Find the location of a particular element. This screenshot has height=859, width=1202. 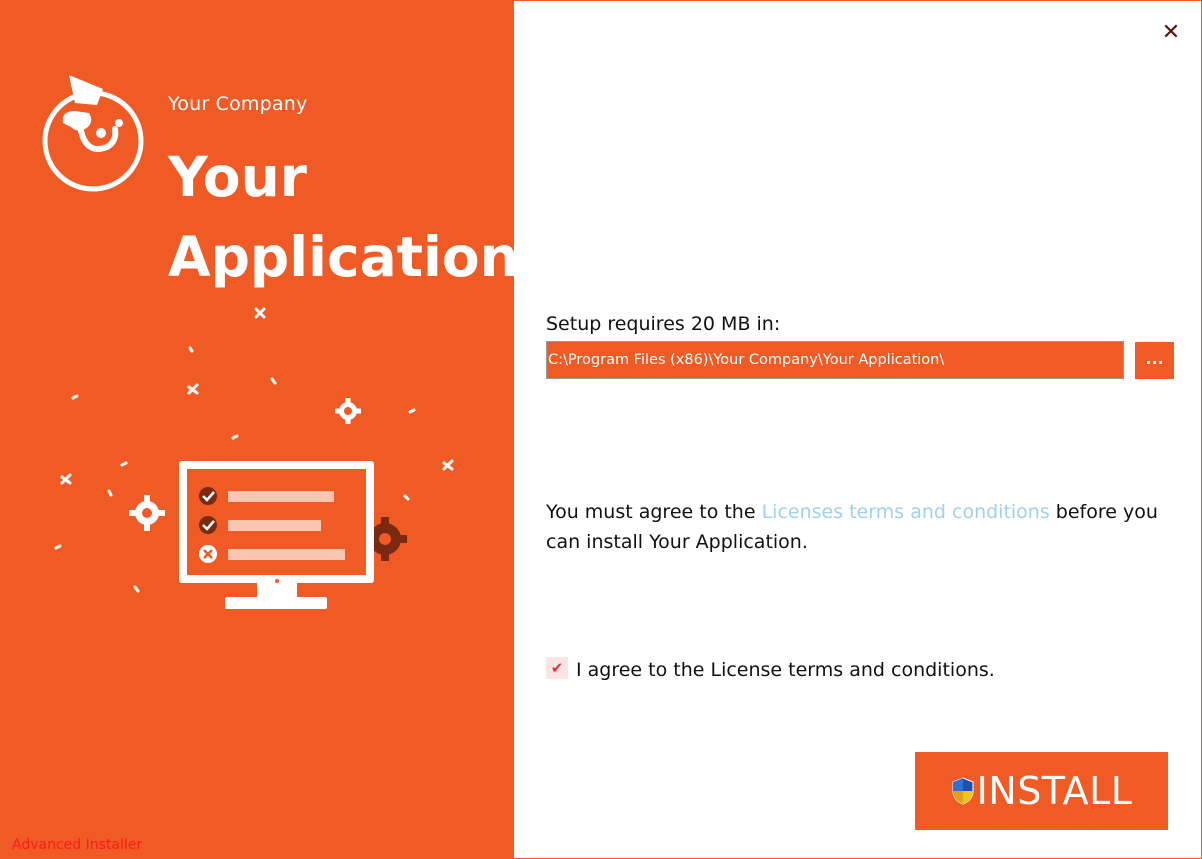

install-button: INSTALL is located at coordinates (1041, 791).